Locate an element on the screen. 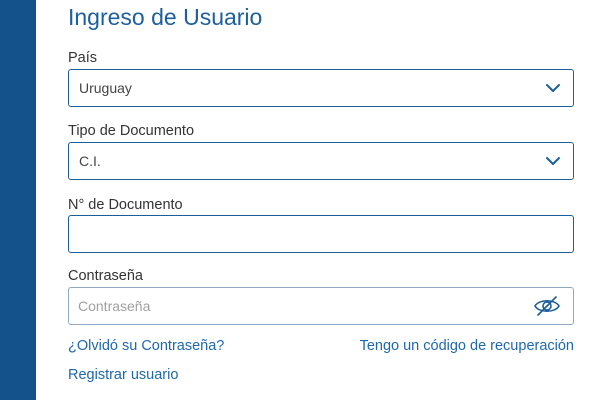 The height and width of the screenshot is (400, 605). country-value: Uruguay is located at coordinates (105, 88).